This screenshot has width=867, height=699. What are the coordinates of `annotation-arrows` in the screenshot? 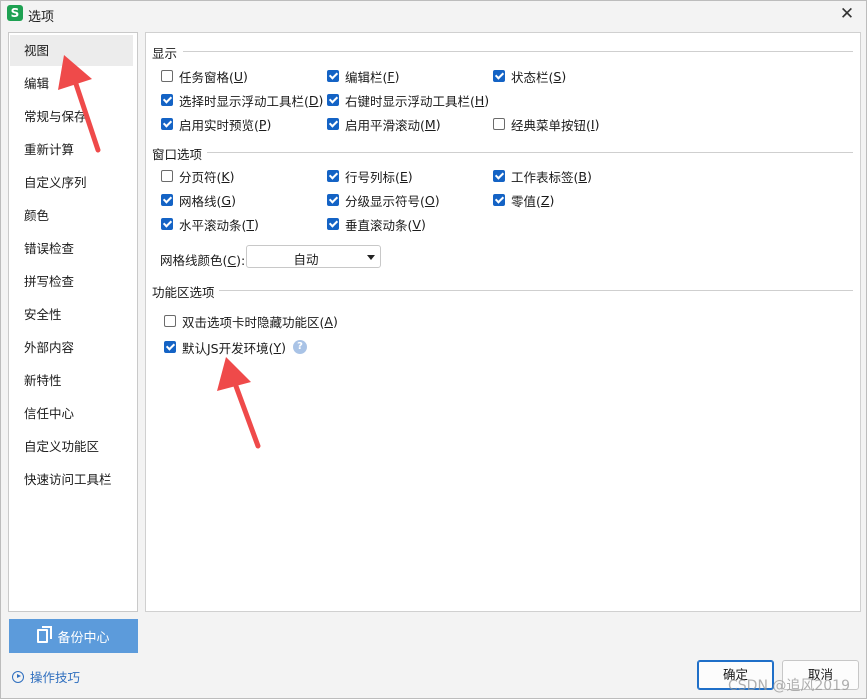 It's located at (159, 252).